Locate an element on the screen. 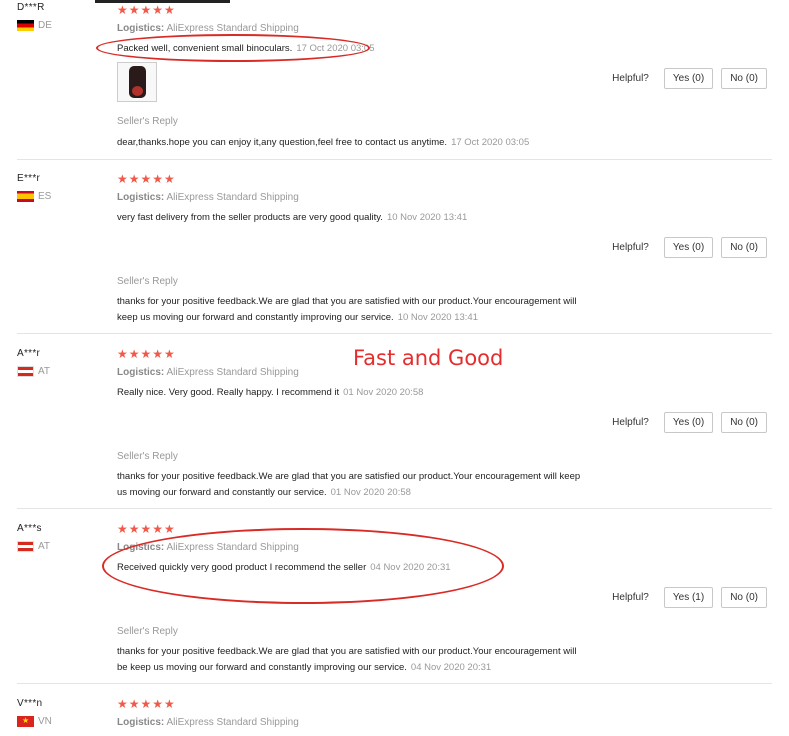  reviewer-name: E***r is located at coordinates (29, 178).